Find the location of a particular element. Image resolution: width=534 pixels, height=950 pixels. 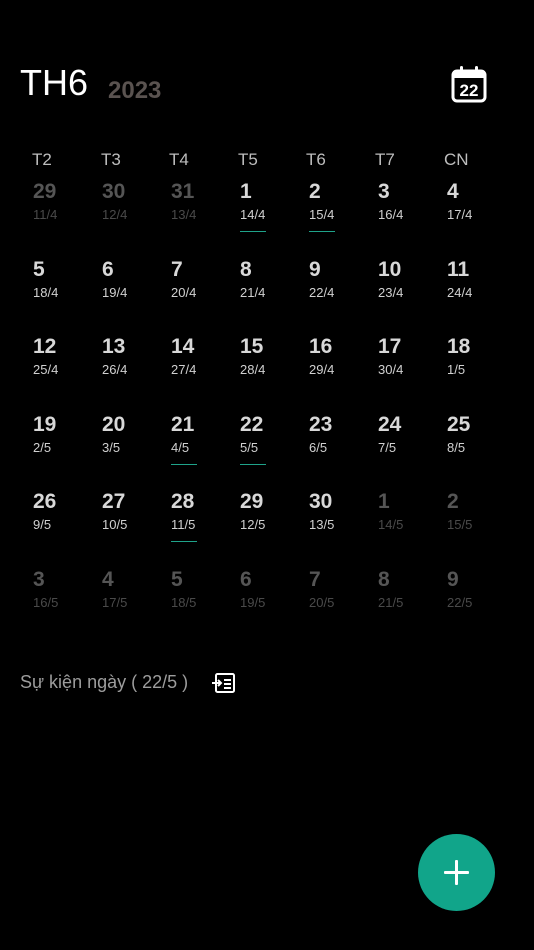

calendar-day-cell: 10 23/4 is located at coordinates (408, 288).